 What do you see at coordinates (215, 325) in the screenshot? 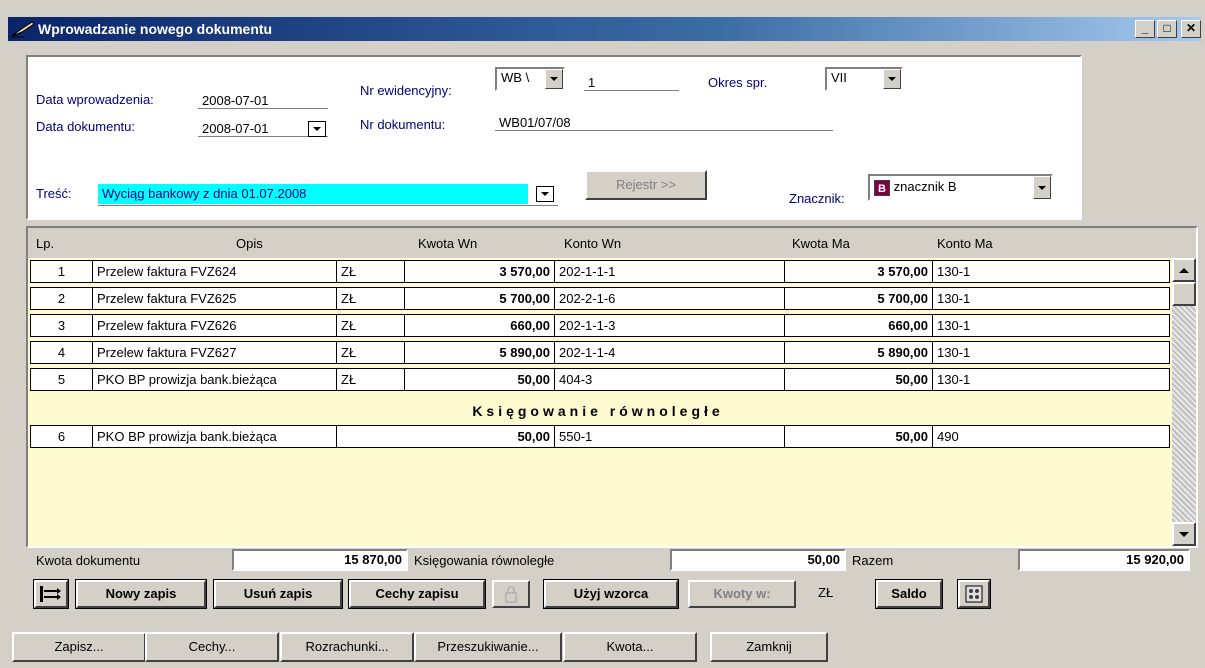
I see `cell-opis: Przelew faktura FVZ626` at bounding box center [215, 325].